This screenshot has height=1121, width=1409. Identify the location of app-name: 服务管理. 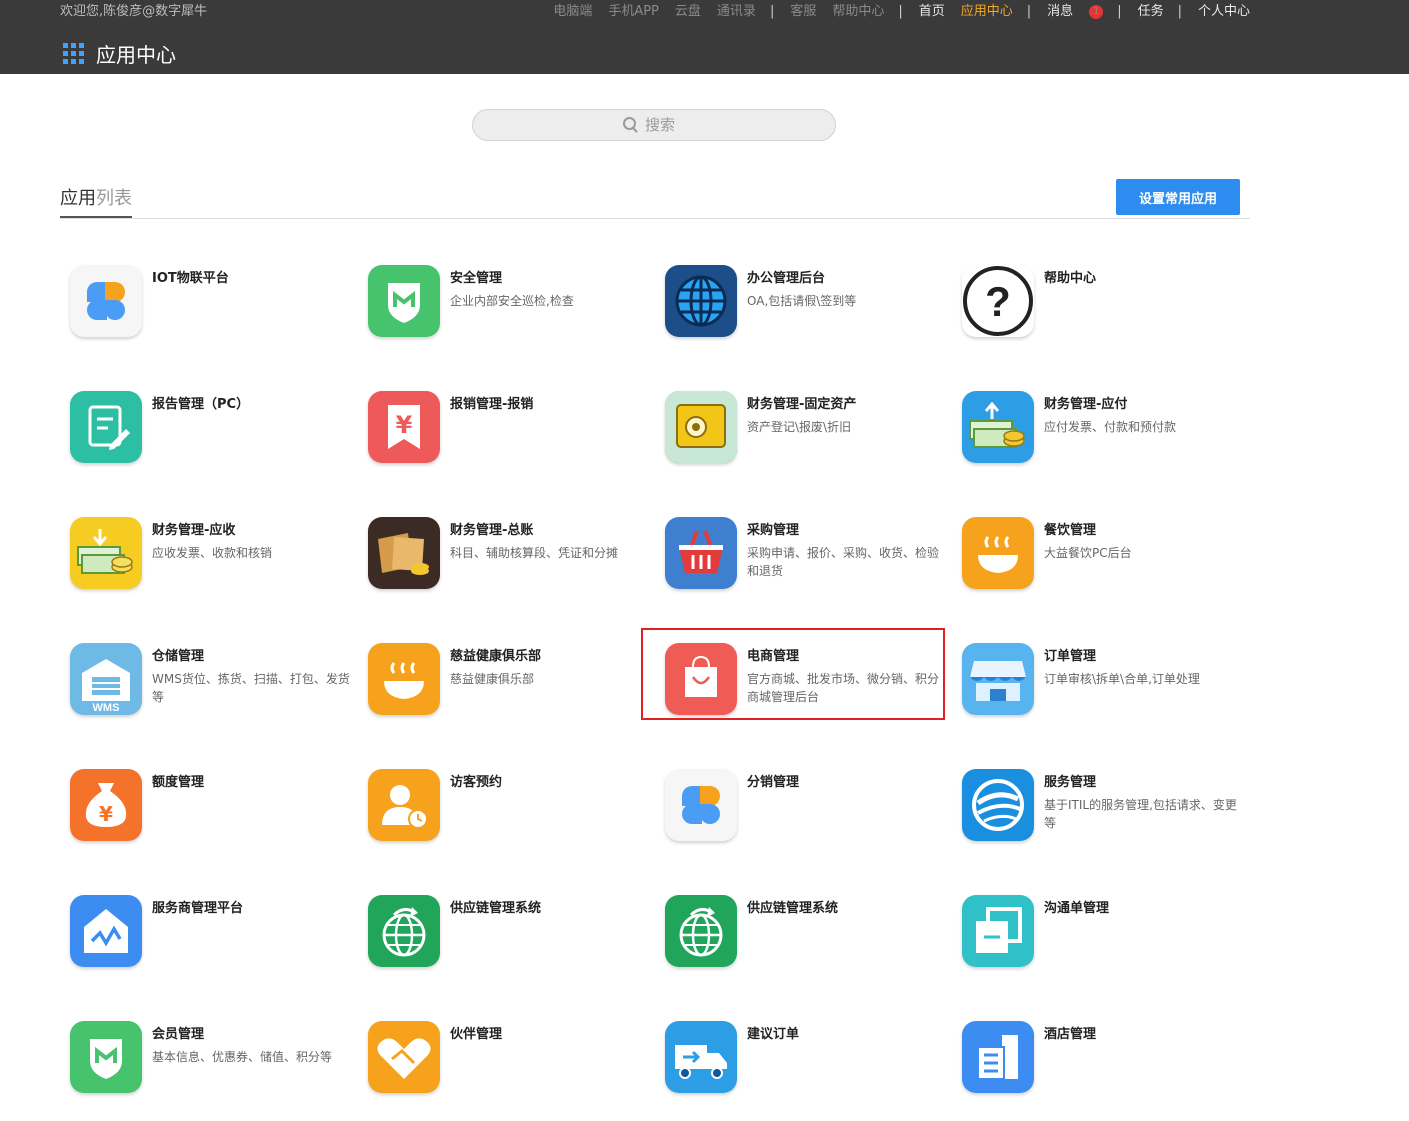
(1070, 782).